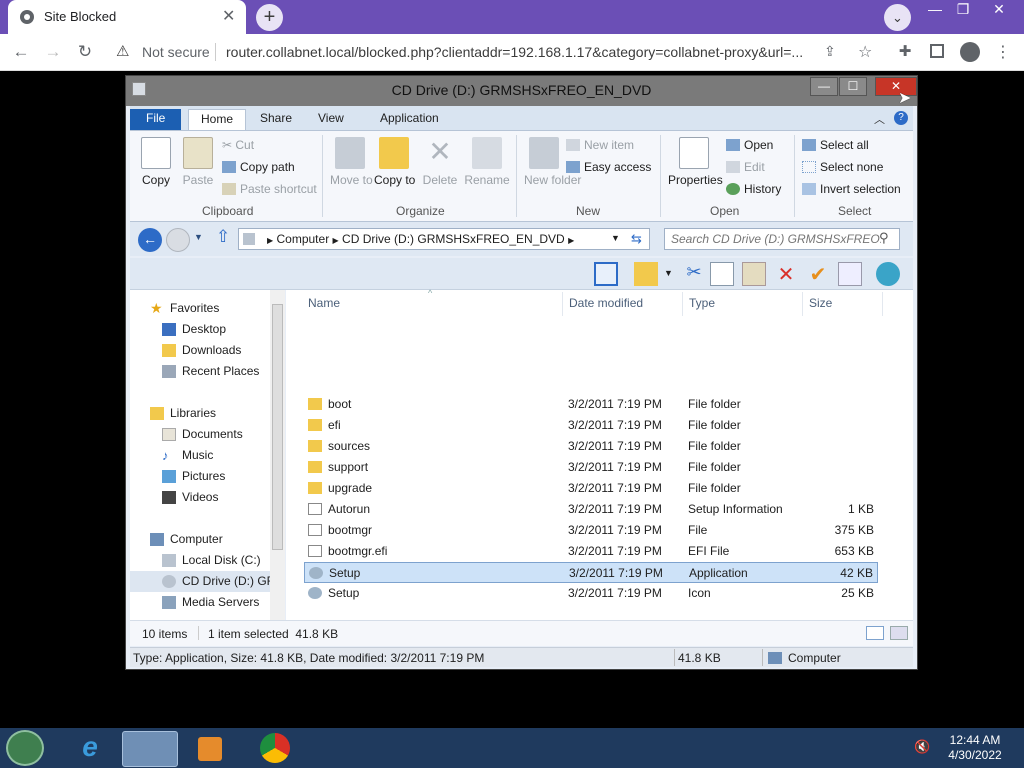 This screenshot has height=768, width=1024. I want to click on chrome-browser-icon, so click(275, 748).